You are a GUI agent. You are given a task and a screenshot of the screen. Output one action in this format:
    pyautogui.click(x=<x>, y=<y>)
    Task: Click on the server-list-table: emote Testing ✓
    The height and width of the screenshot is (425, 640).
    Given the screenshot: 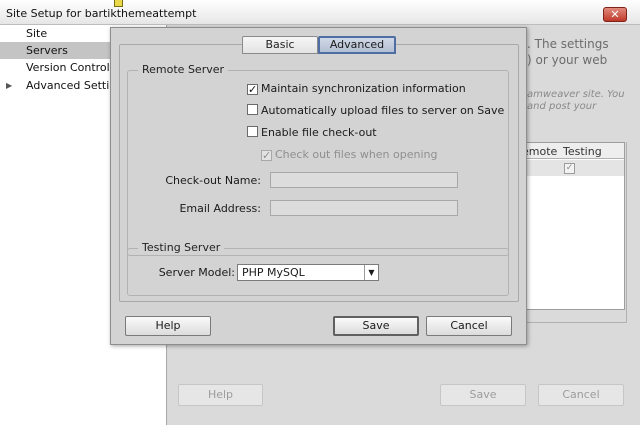 What is the action you would take?
    pyautogui.click(x=571, y=226)
    